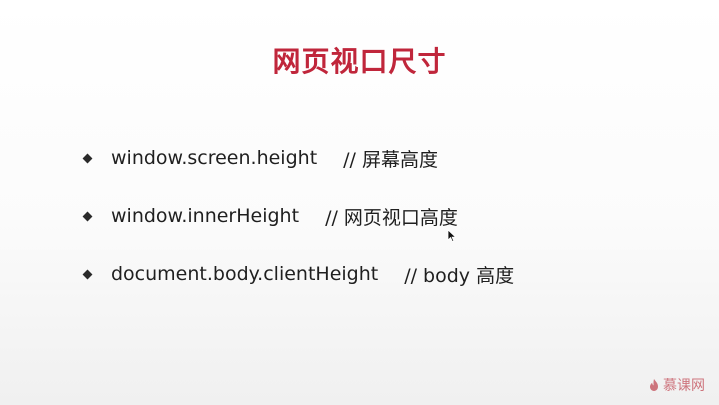 The width and height of the screenshot is (719, 405). I want to click on watermark-logo: 慕课网, so click(676, 385).